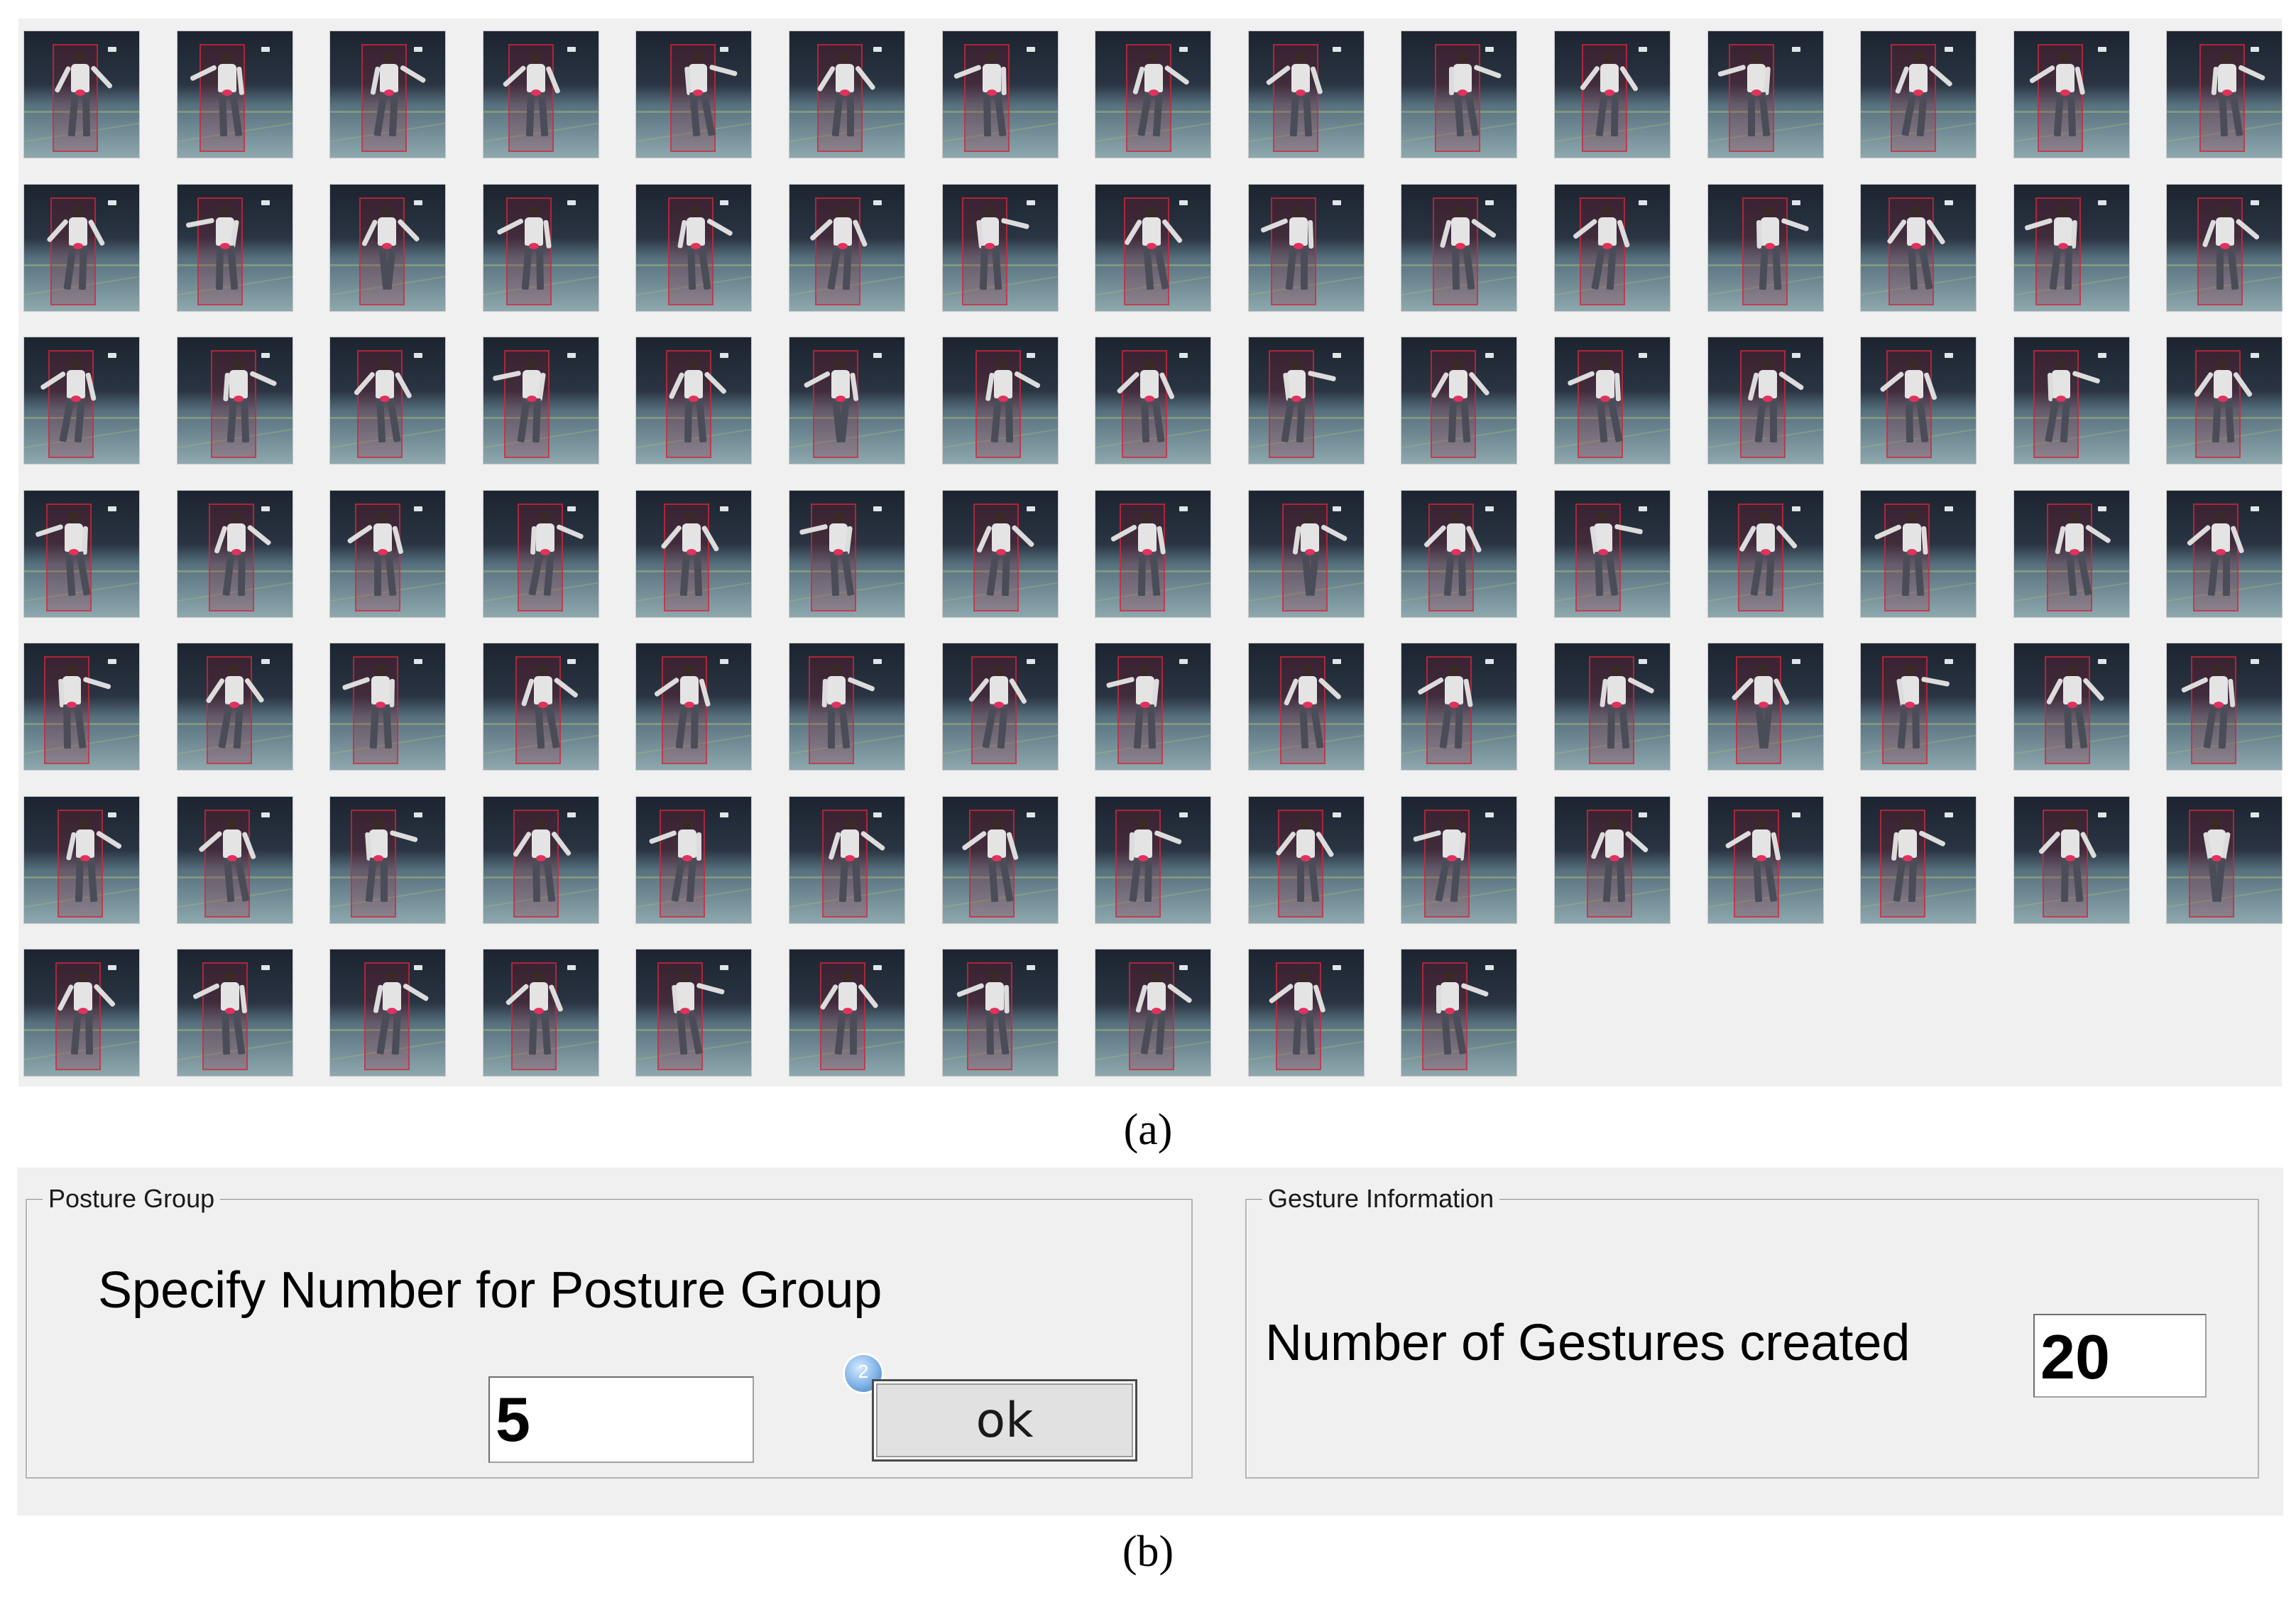 This screenshot has width=2296, height=1605. Describe the element at coordinates (1005, 1420) in the screenshot. I see `ok-button: ok` at that location.